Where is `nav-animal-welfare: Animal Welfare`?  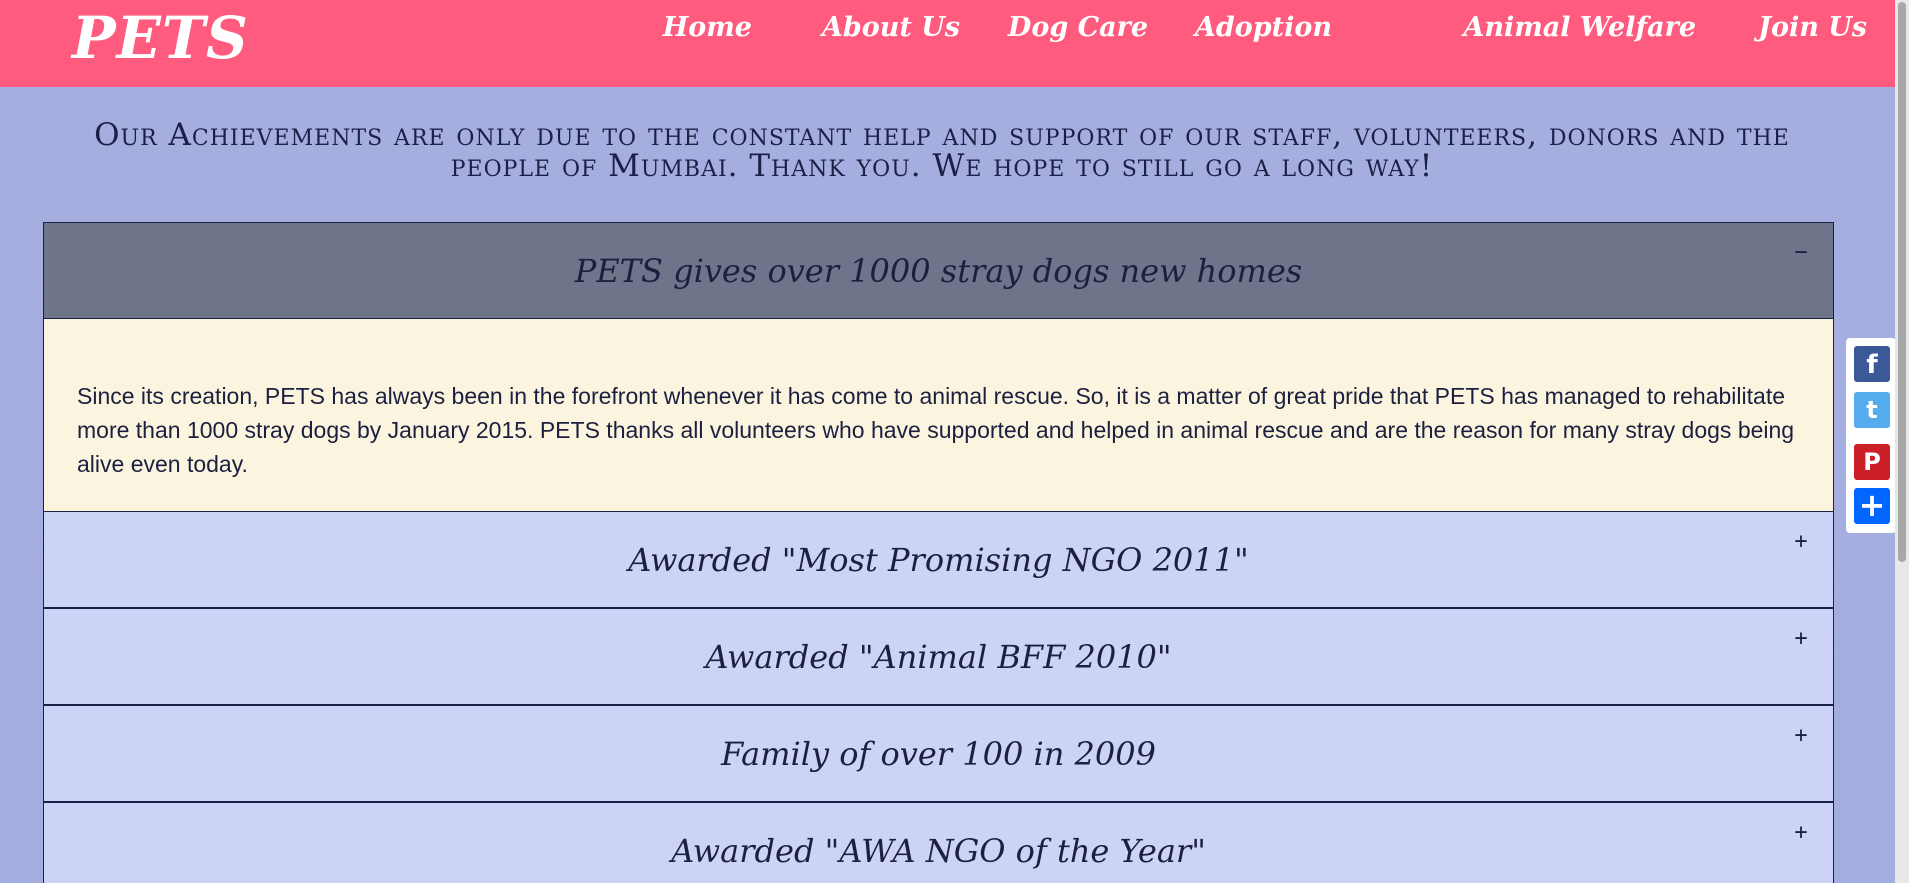
nav-animal-welfare: Animal Welfare is located at coordinates (1579, 27).